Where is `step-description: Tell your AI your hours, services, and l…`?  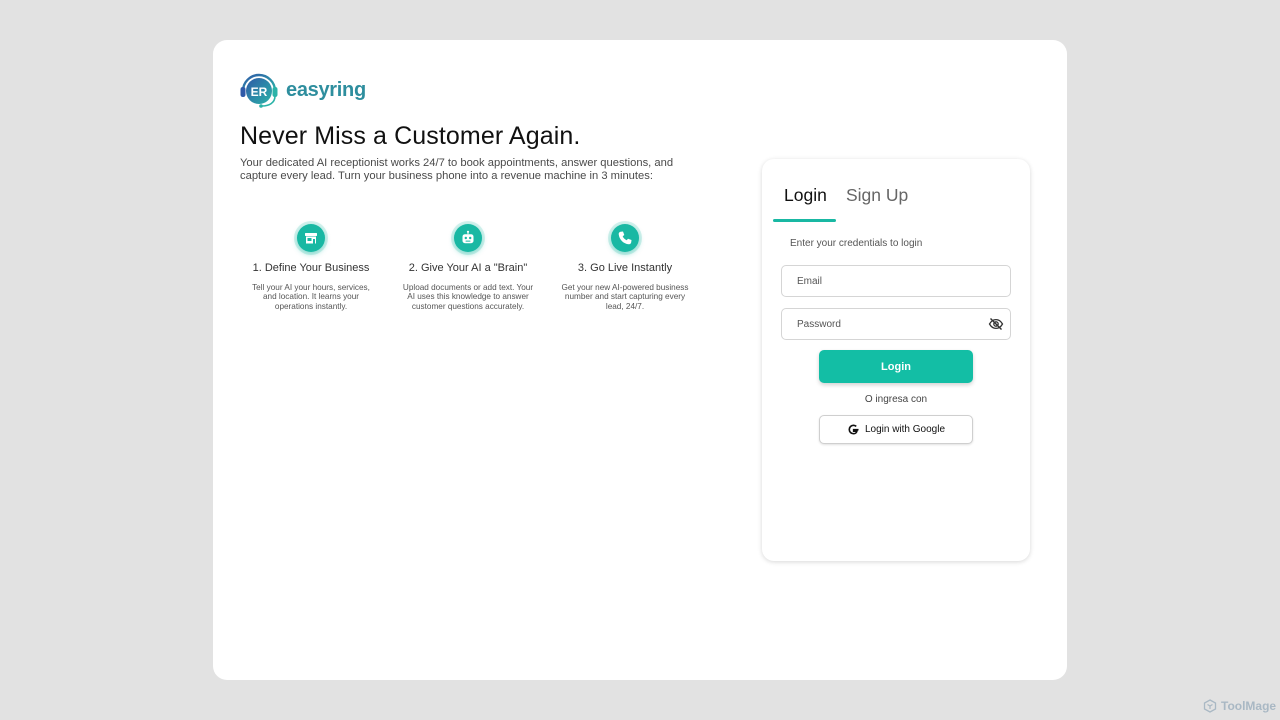
step-description: Tell your AI your hours, services, and l… is located at coordinates (311, 297).